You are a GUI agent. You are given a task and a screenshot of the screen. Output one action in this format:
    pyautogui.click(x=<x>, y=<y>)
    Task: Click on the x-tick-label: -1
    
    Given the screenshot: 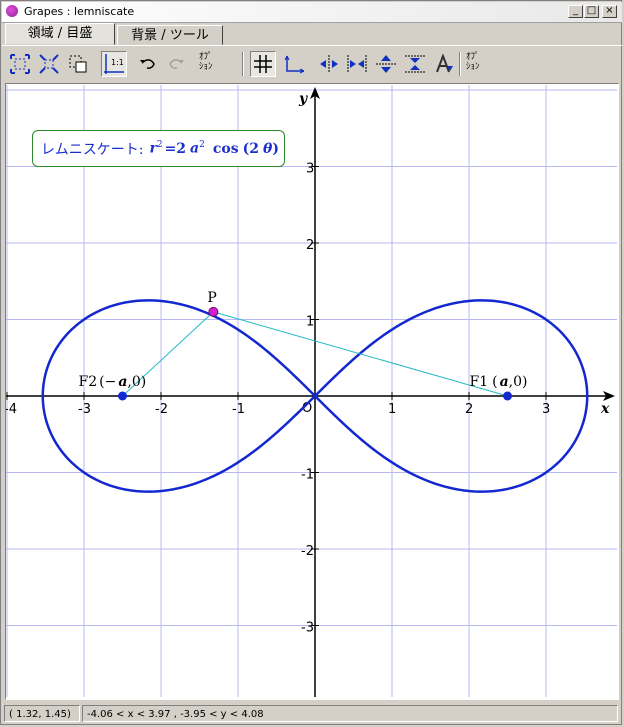 What is the action you would take?
    pyautogui.click(x=238, y=409)
    